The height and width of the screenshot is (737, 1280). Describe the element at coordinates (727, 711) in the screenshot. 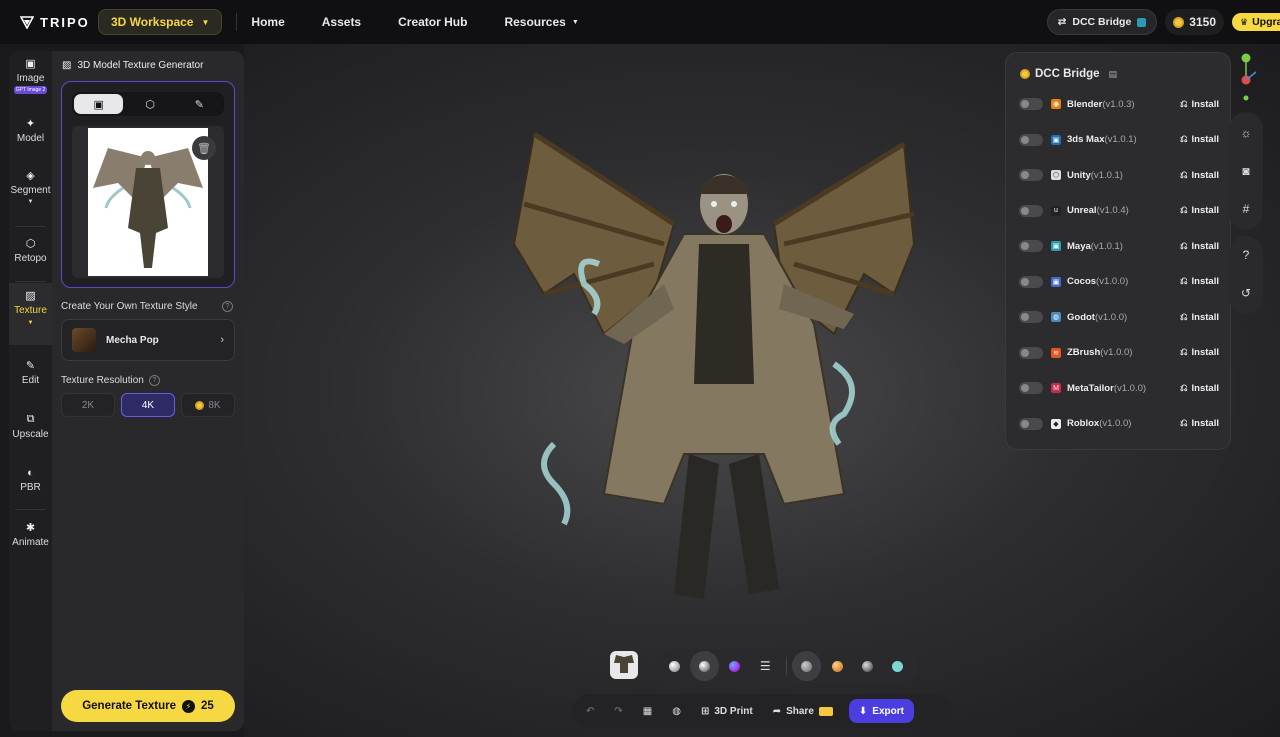

I see `3d-print-button: ⊞ 3D Print` at that location.